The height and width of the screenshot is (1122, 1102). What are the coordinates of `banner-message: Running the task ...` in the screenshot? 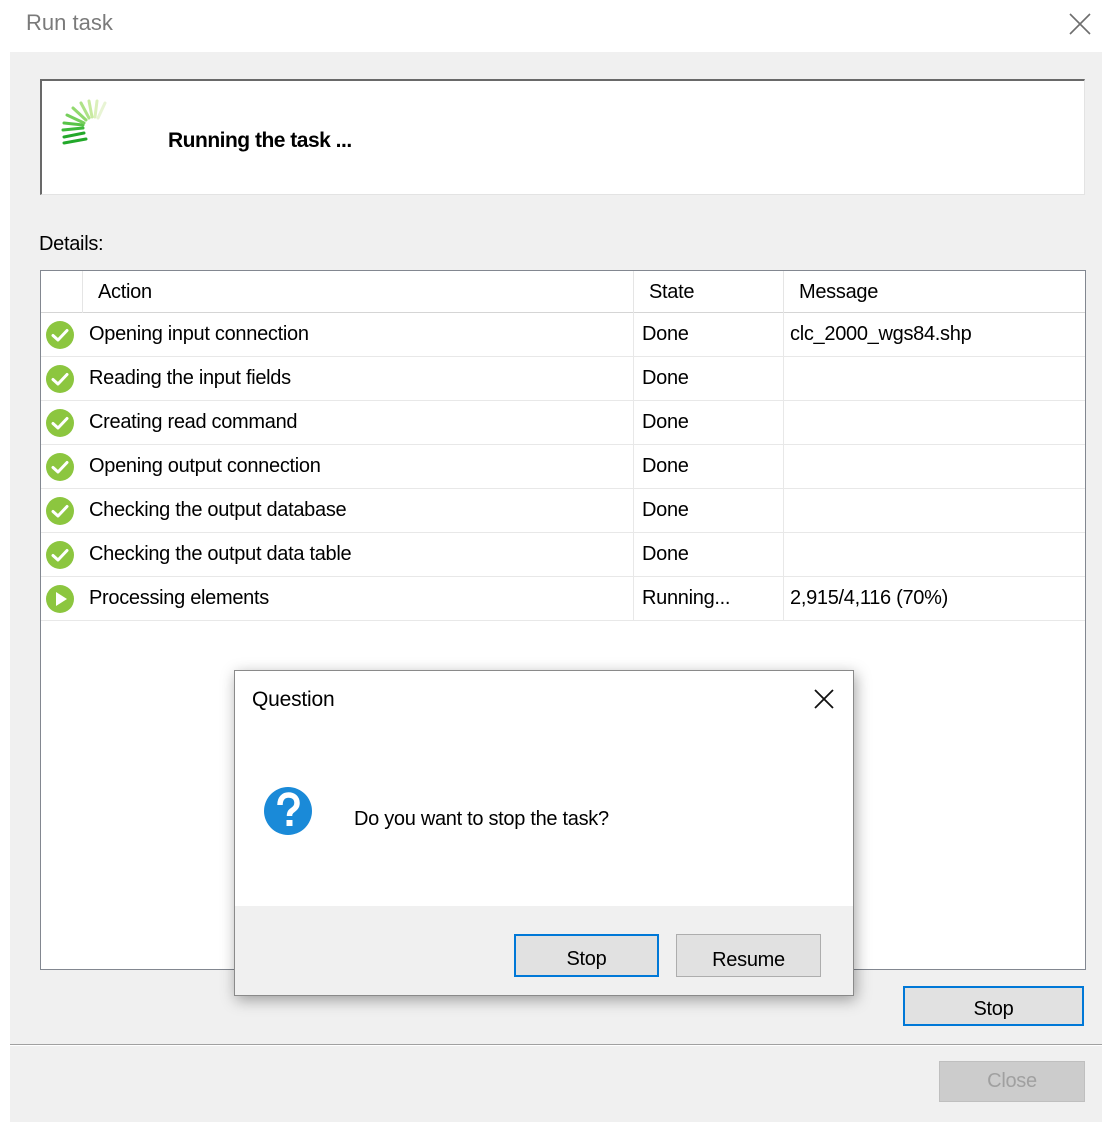 It's located at (260, 140).